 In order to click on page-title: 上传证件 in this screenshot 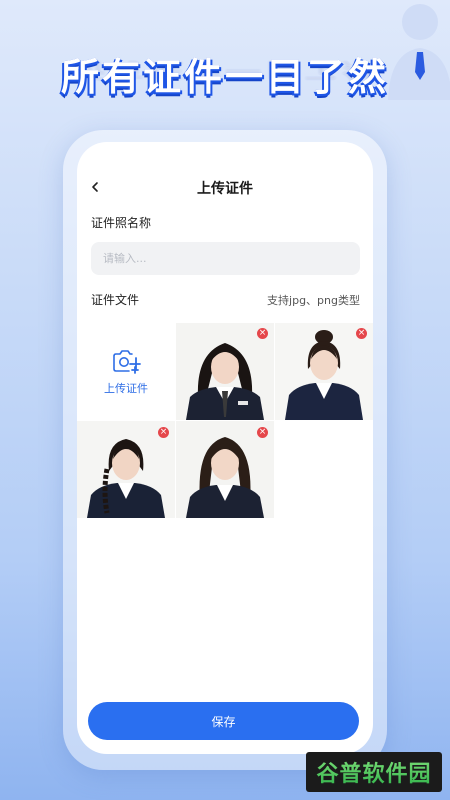, I will do `click(225, 189)`.